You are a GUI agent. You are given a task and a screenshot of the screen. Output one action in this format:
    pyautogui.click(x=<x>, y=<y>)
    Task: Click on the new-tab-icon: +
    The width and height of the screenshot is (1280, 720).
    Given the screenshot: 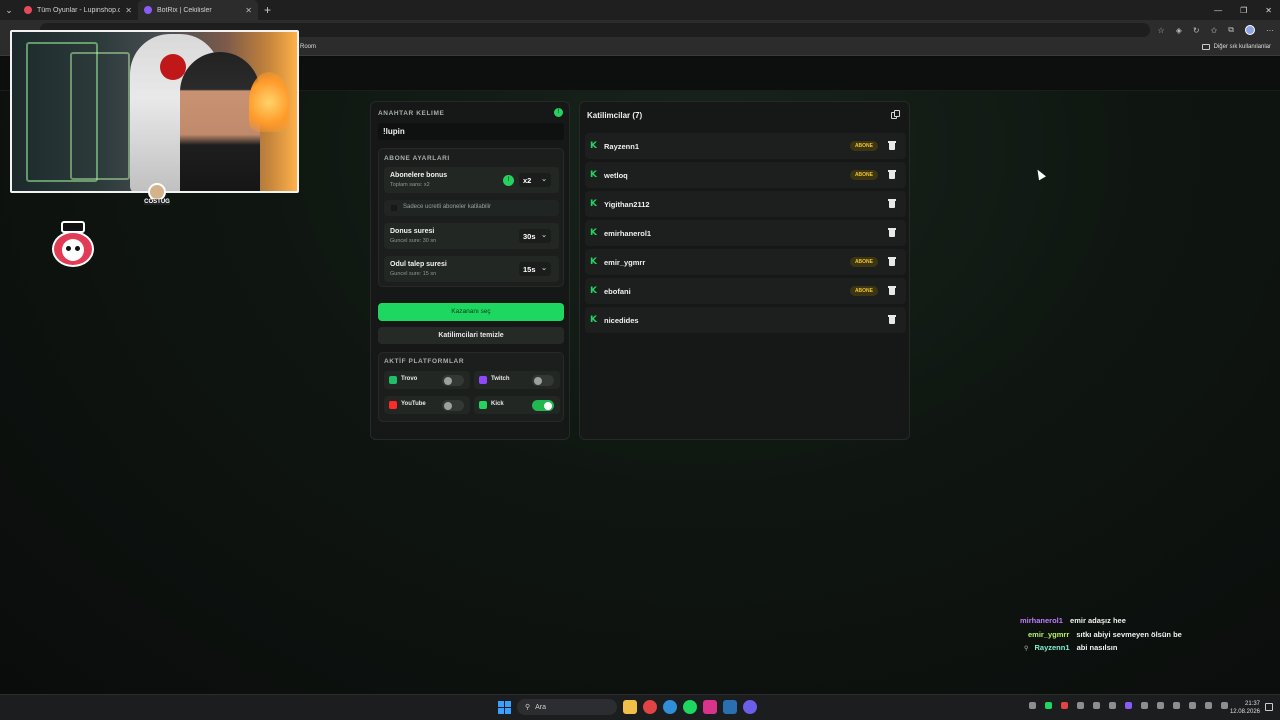 What is the action you would take?
    pyautogui.click(x=267, y=10)
    